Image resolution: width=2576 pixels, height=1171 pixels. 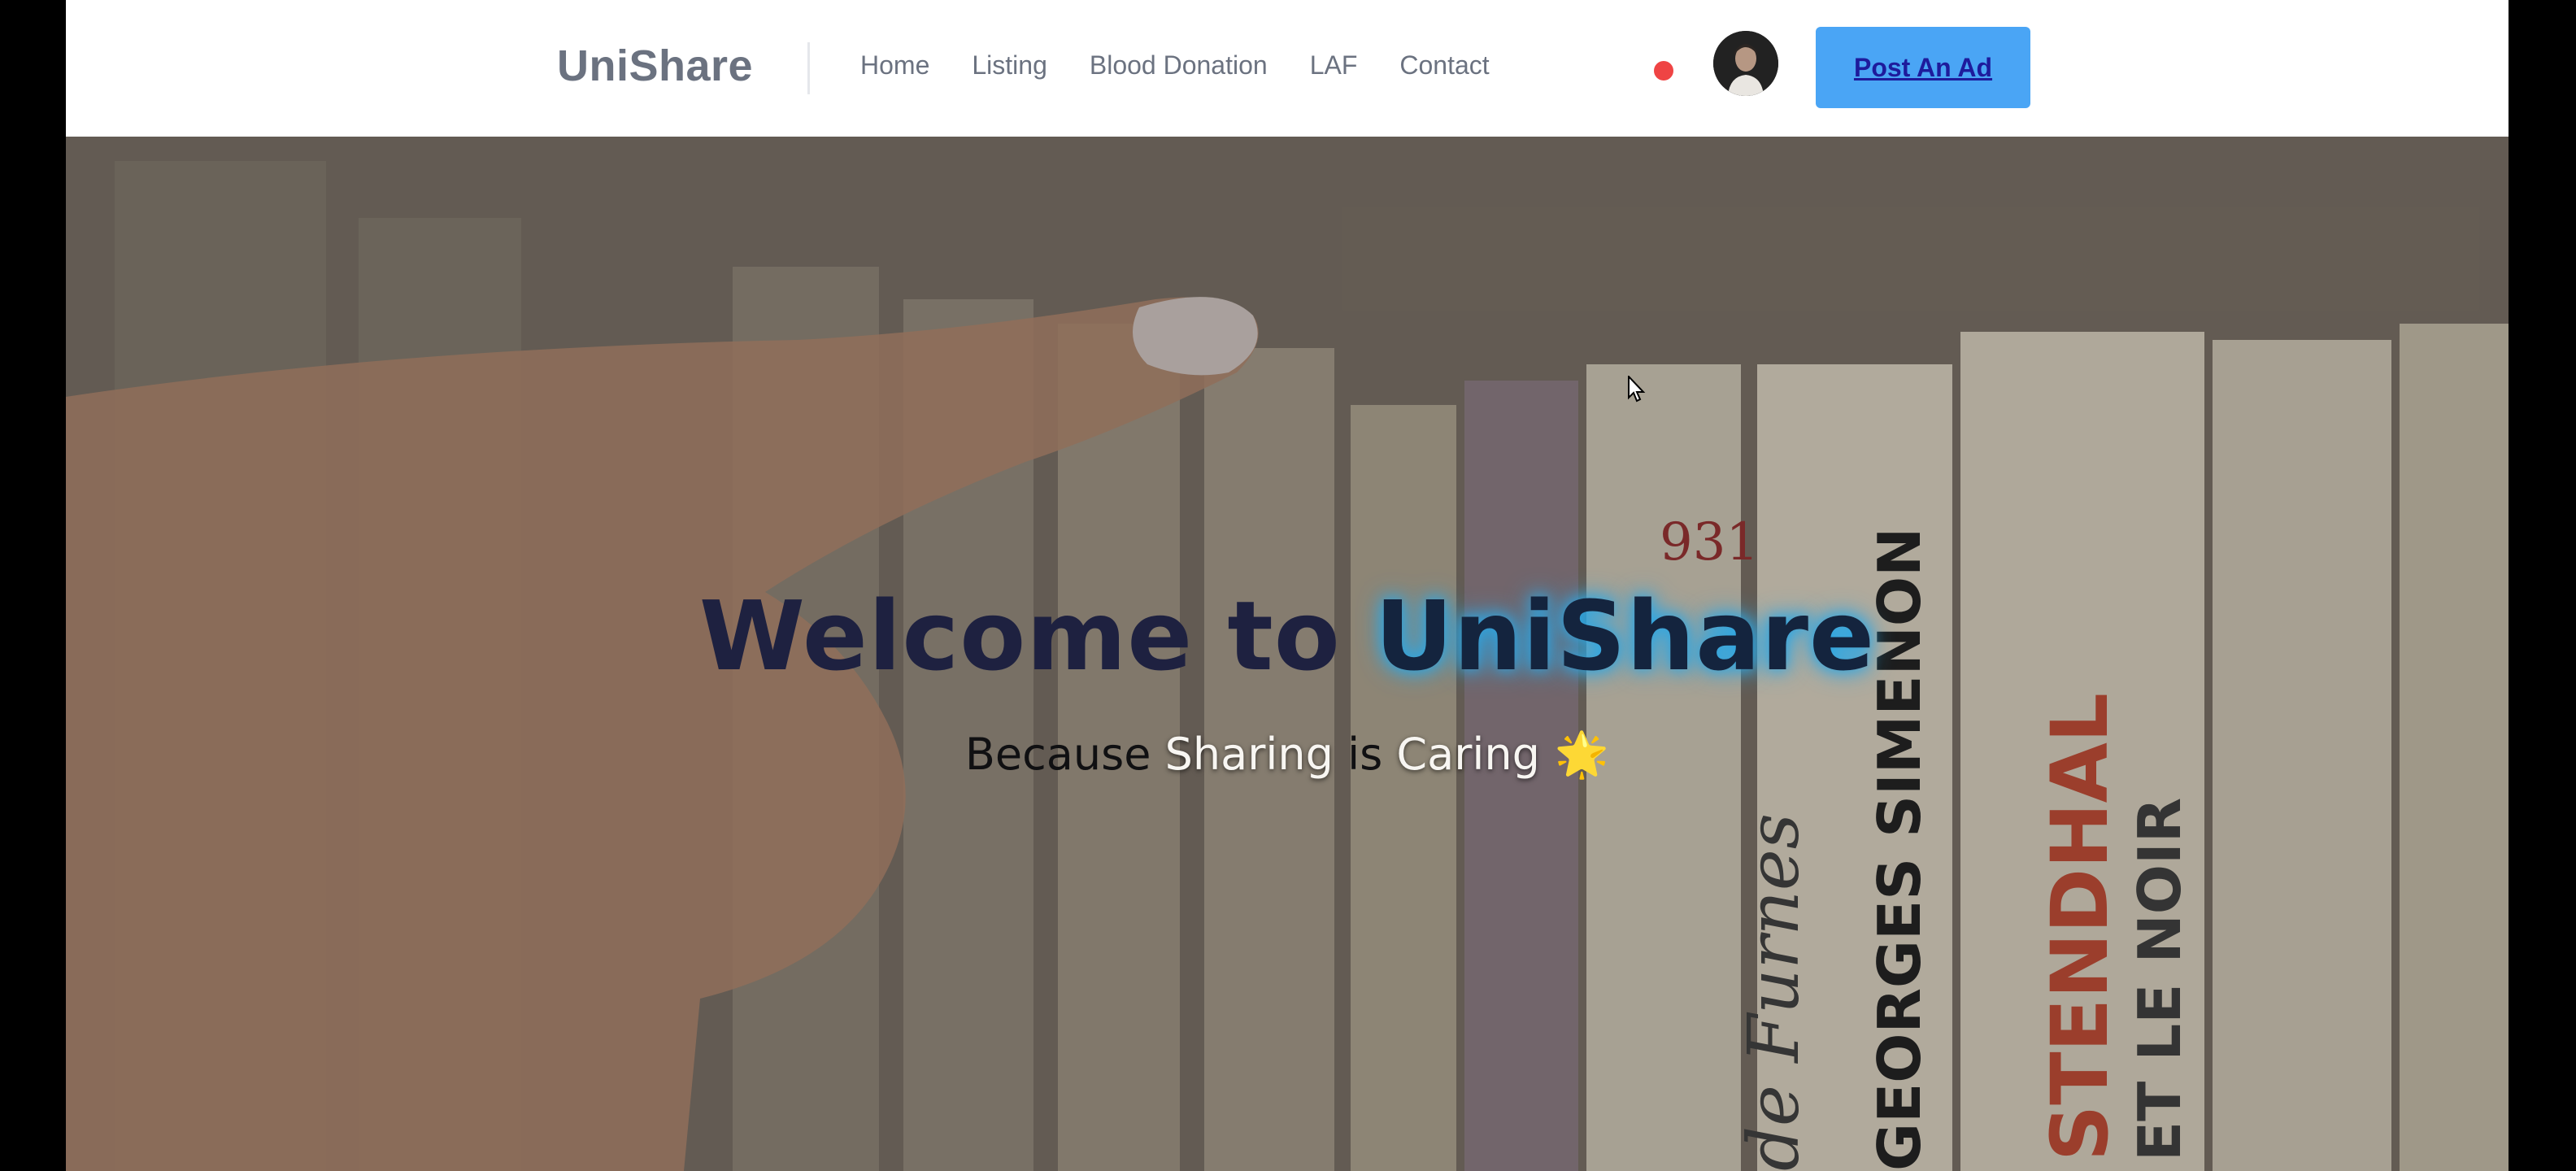 I want to click on nav-link-laf: LAF, so click(x=1334, y=66).